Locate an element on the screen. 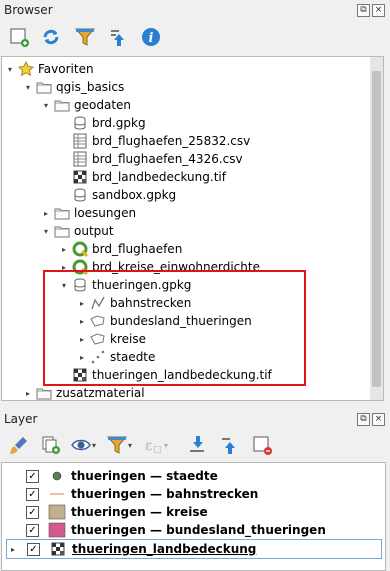  tree-item: sandbox.gpkg is located at coordinates (117, 195).